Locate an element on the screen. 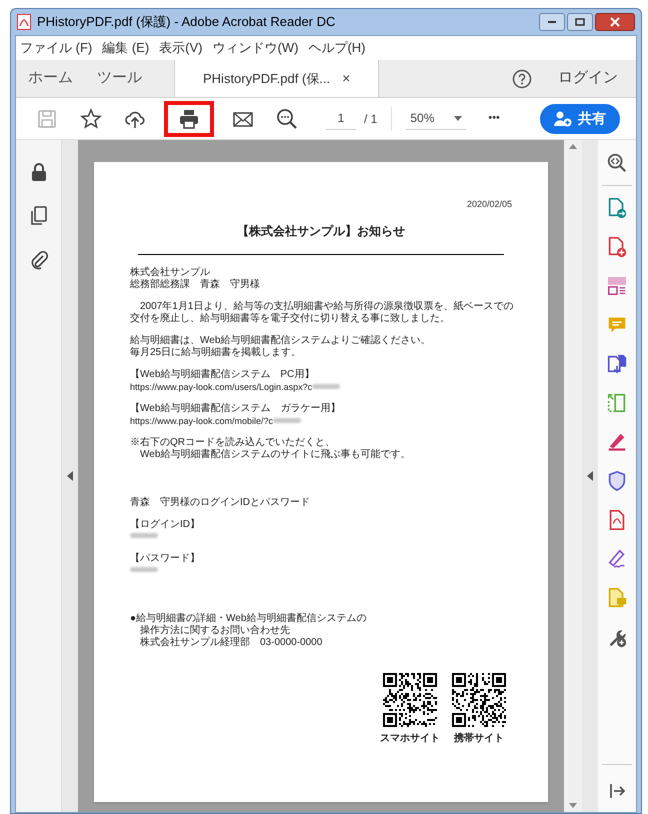 The width and height of the screenshot is (648, 814). zoom-dropdown: 50% is located at coordinates (436, 118).